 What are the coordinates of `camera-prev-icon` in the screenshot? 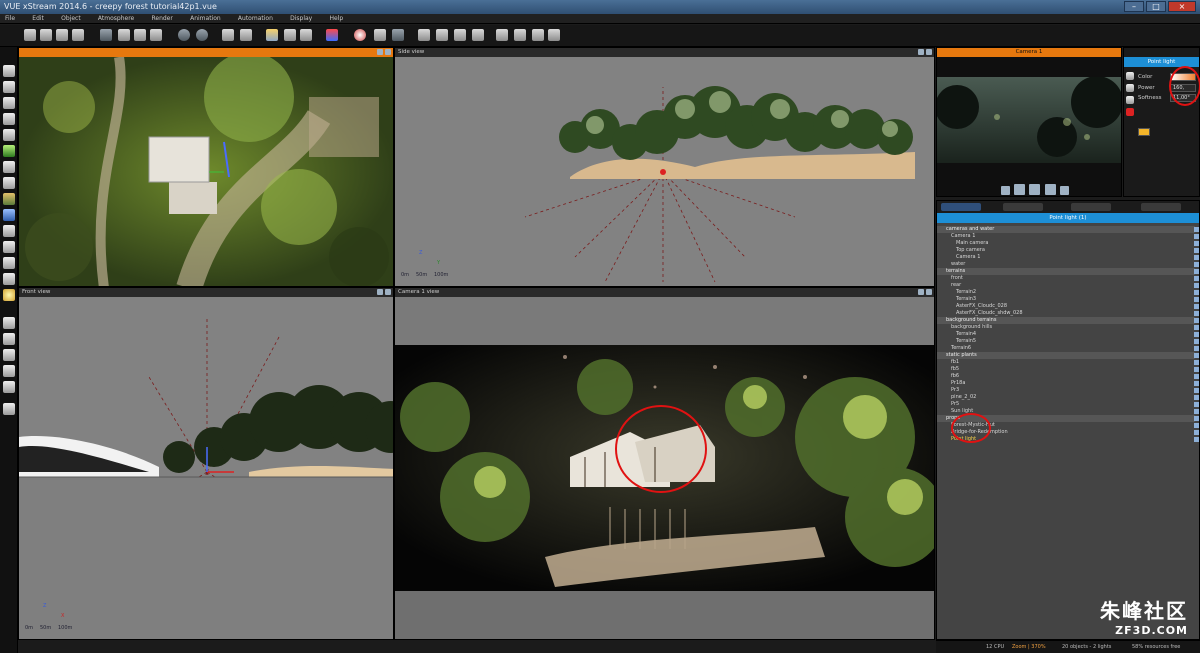 It's located at (1005, 190).